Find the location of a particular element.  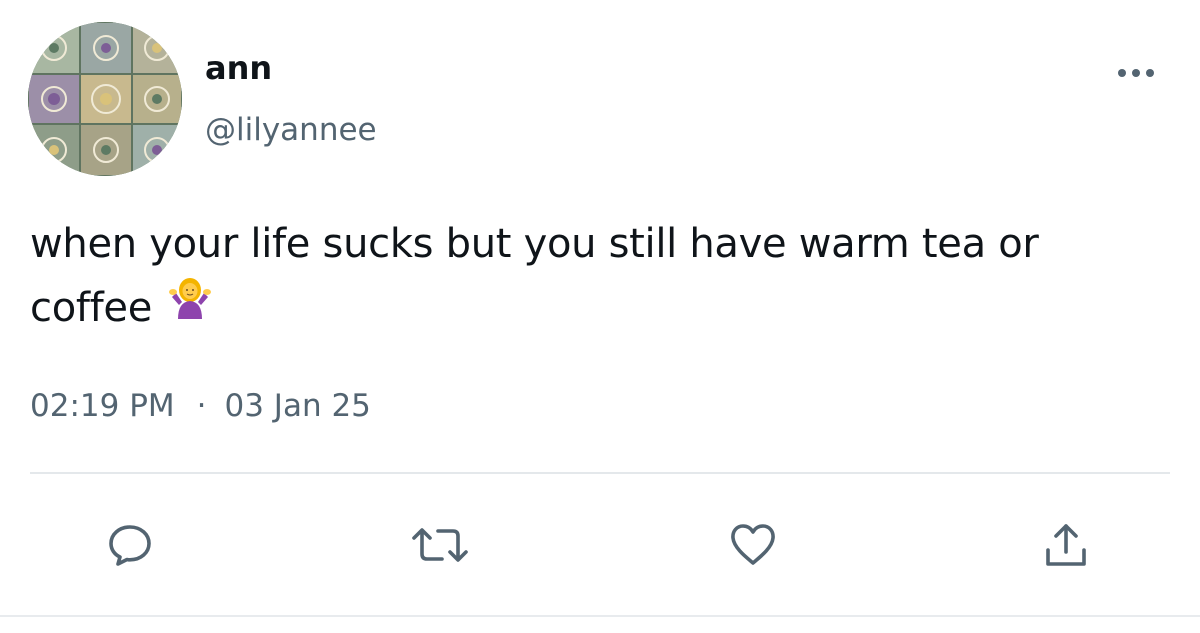

author-display-name: ann is located at coordinates (238, 68).